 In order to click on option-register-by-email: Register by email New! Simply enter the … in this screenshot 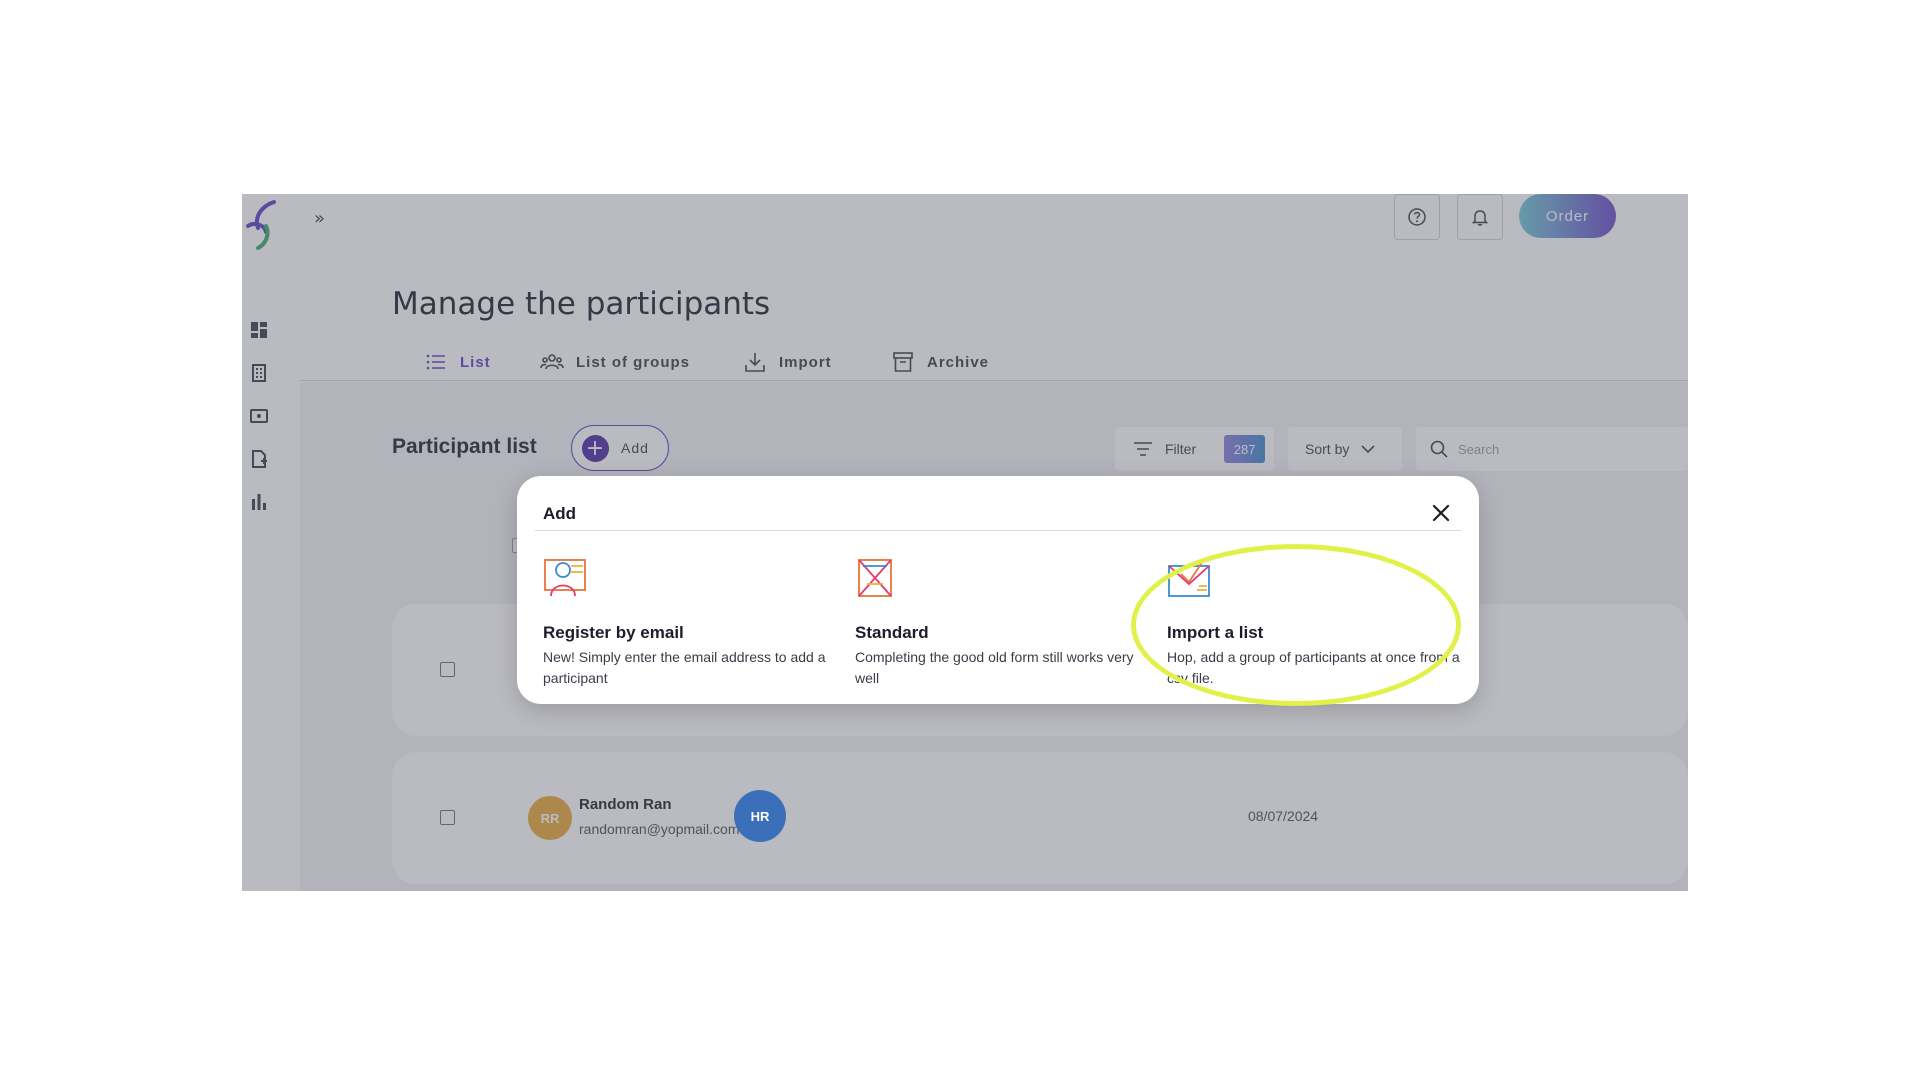, I will do `click(693, 622)`.